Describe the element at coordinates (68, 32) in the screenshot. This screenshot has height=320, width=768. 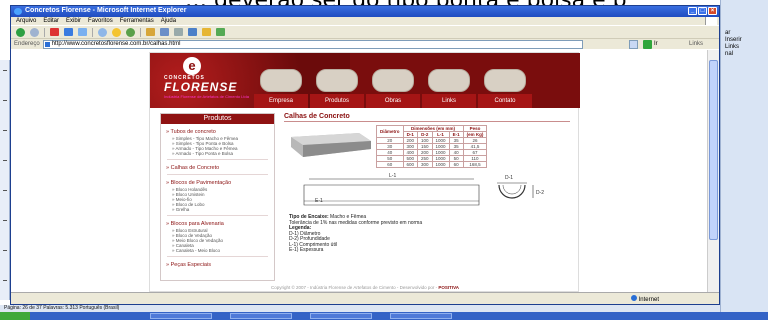
I see `refresh-icon` at that location.